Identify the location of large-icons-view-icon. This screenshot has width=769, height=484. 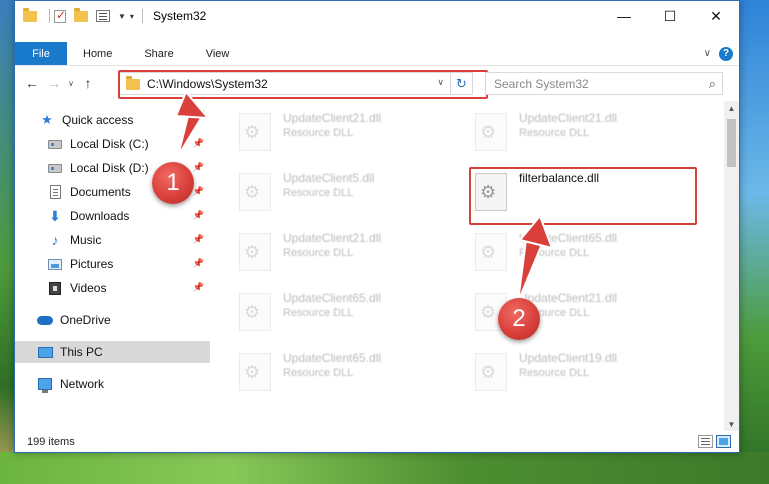
(723, 441).